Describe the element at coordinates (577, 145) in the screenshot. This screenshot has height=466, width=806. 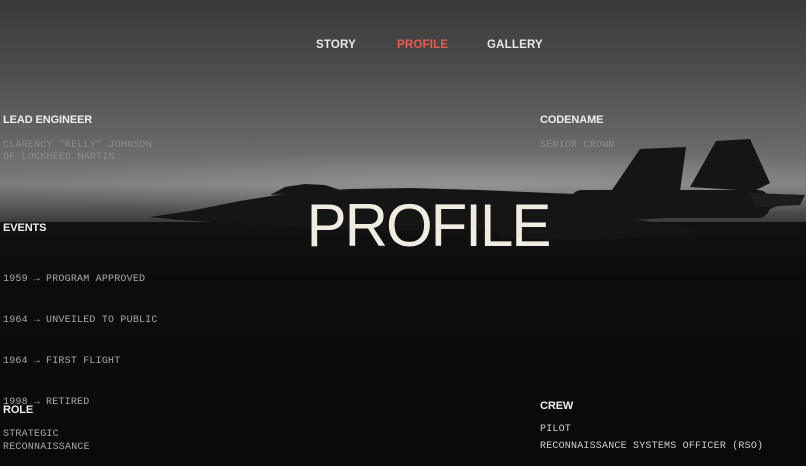
I see `codename-value: SENIOR CROWN` at that location.